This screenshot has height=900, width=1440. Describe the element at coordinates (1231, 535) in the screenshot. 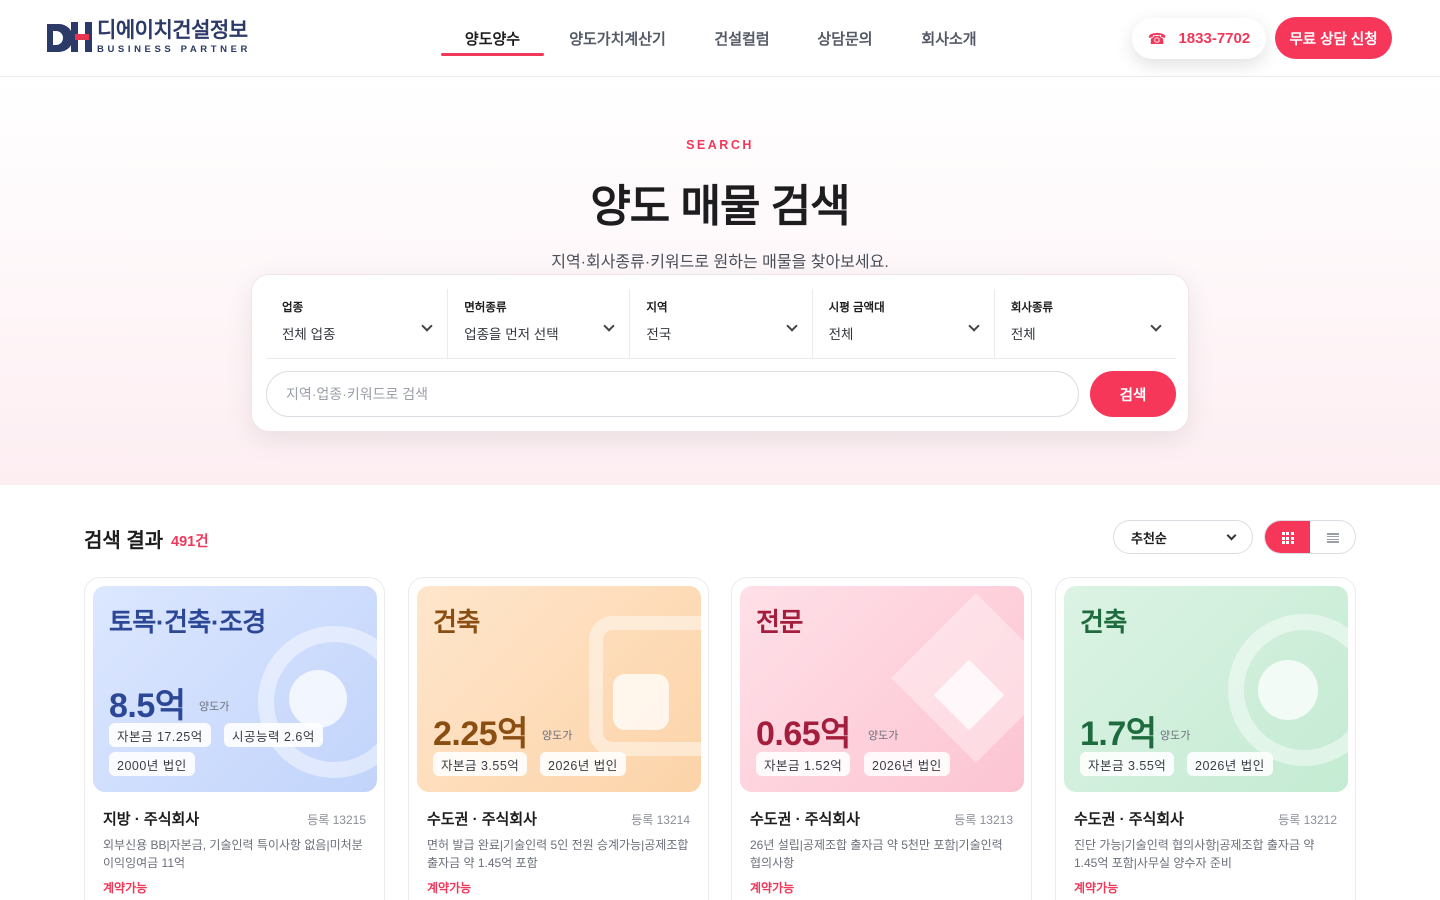

I see `chevron-down-icon` at that location.